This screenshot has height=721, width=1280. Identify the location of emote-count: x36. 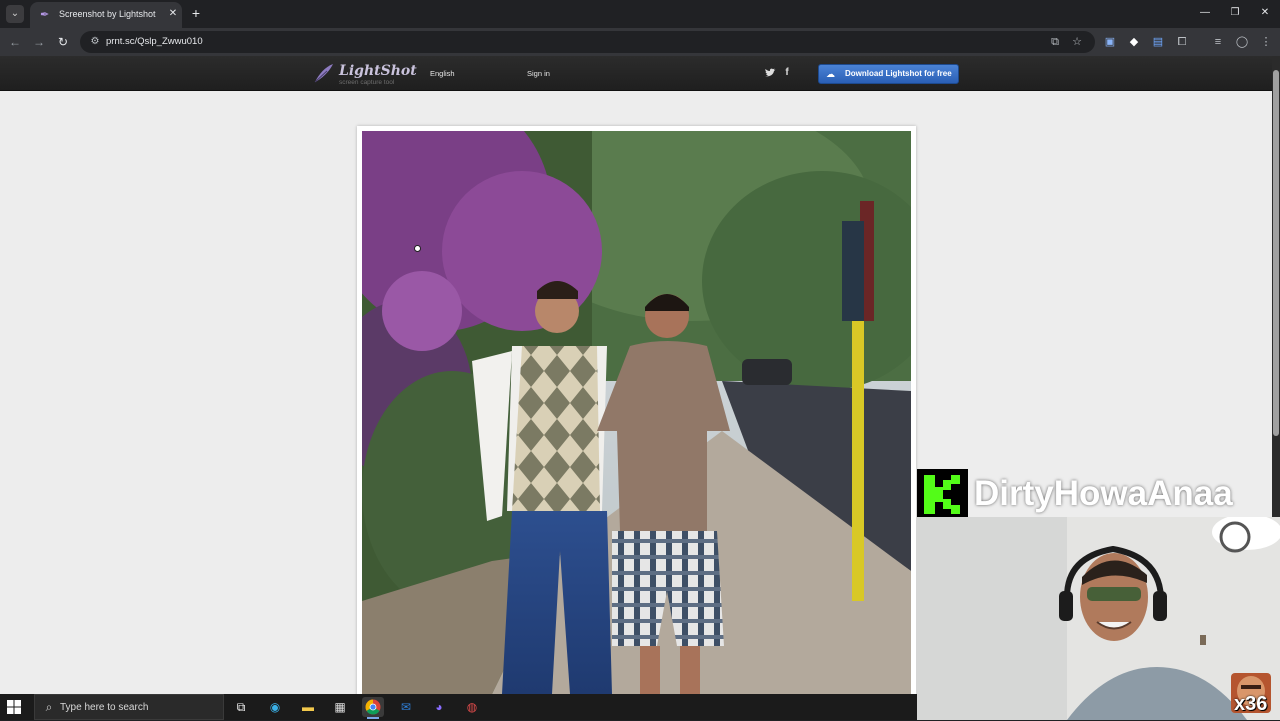
(1251, 704).